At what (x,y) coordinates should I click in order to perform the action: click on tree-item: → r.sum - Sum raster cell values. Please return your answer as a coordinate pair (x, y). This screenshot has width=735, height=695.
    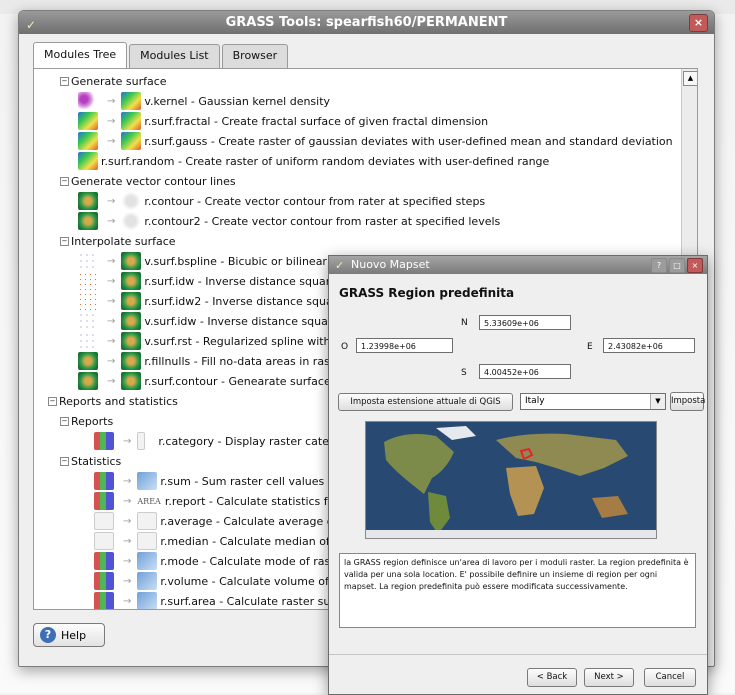
    Looking at the image, I should click on (209, 481).